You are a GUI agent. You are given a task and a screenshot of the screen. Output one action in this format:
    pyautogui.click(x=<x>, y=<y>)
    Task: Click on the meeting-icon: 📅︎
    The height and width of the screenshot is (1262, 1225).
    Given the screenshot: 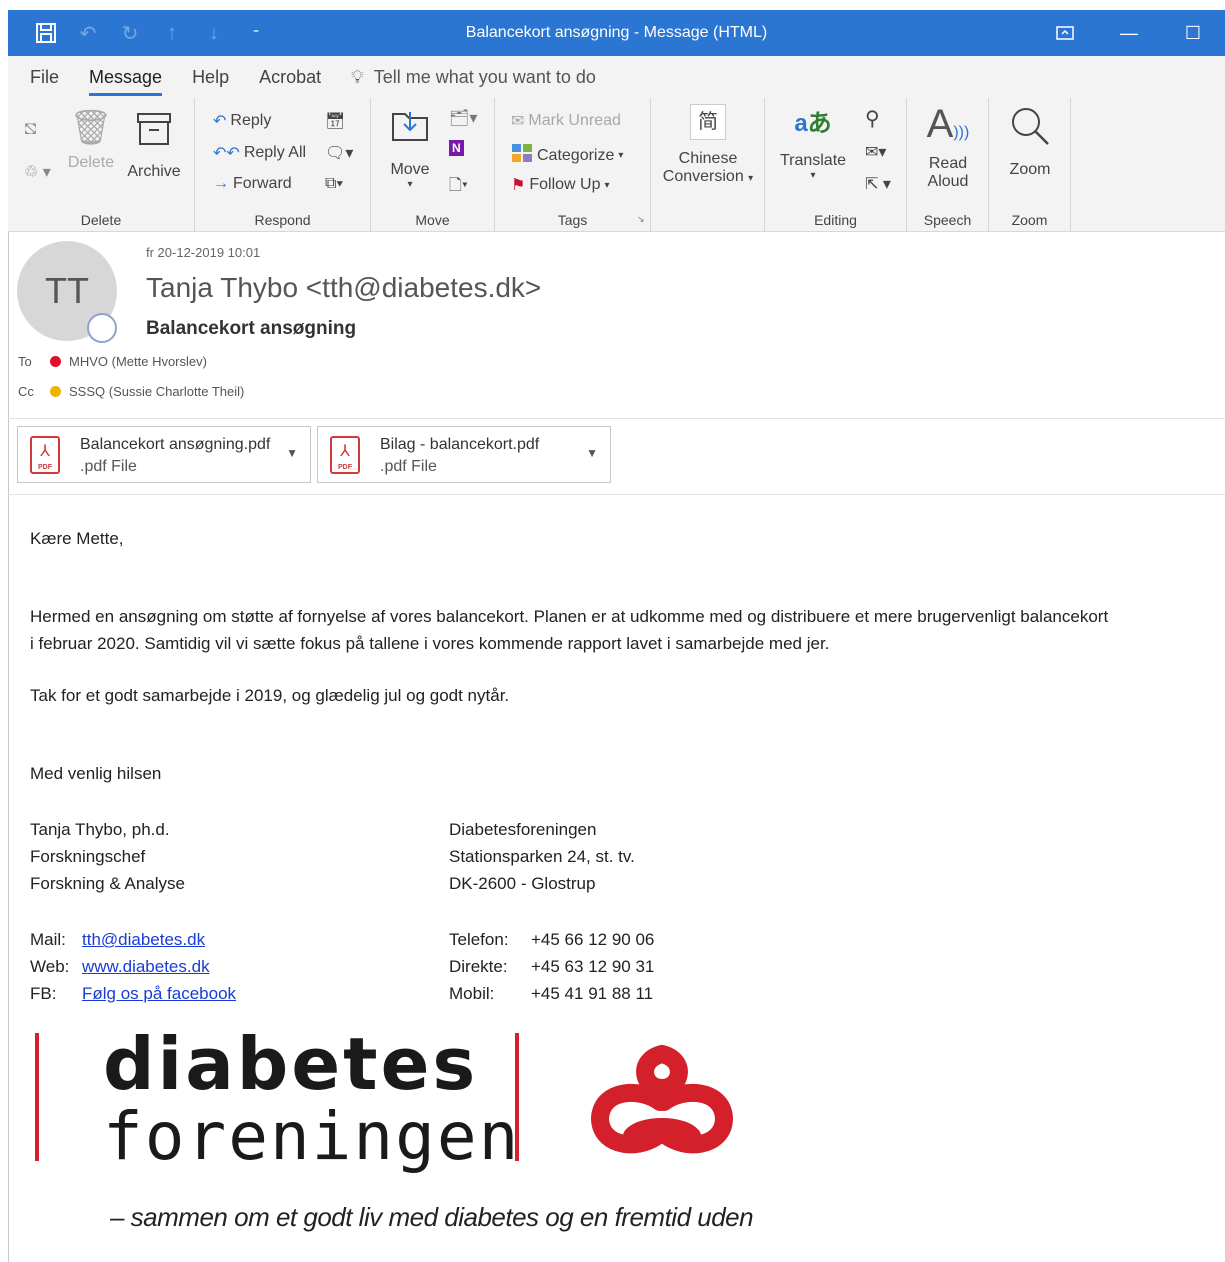 What is the action you would take?
    pyautogui.click(x=335, y=121)
    